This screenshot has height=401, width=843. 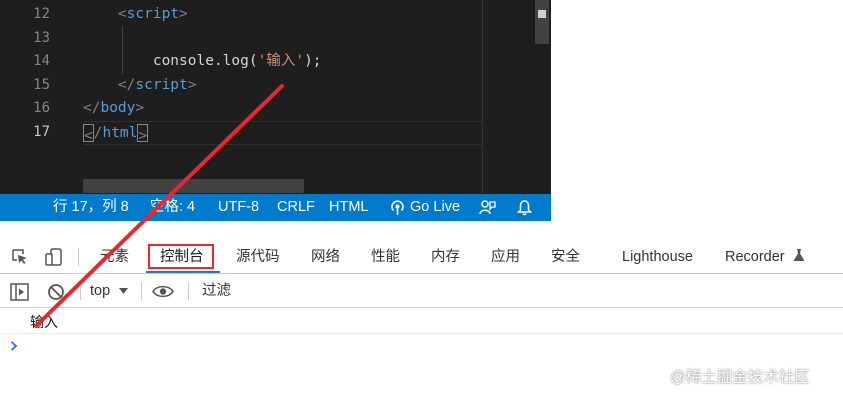 What do you see at coordinates (41, 37) in the screenshot?
I see `line-number: 13` at bounding box center [41, 37].